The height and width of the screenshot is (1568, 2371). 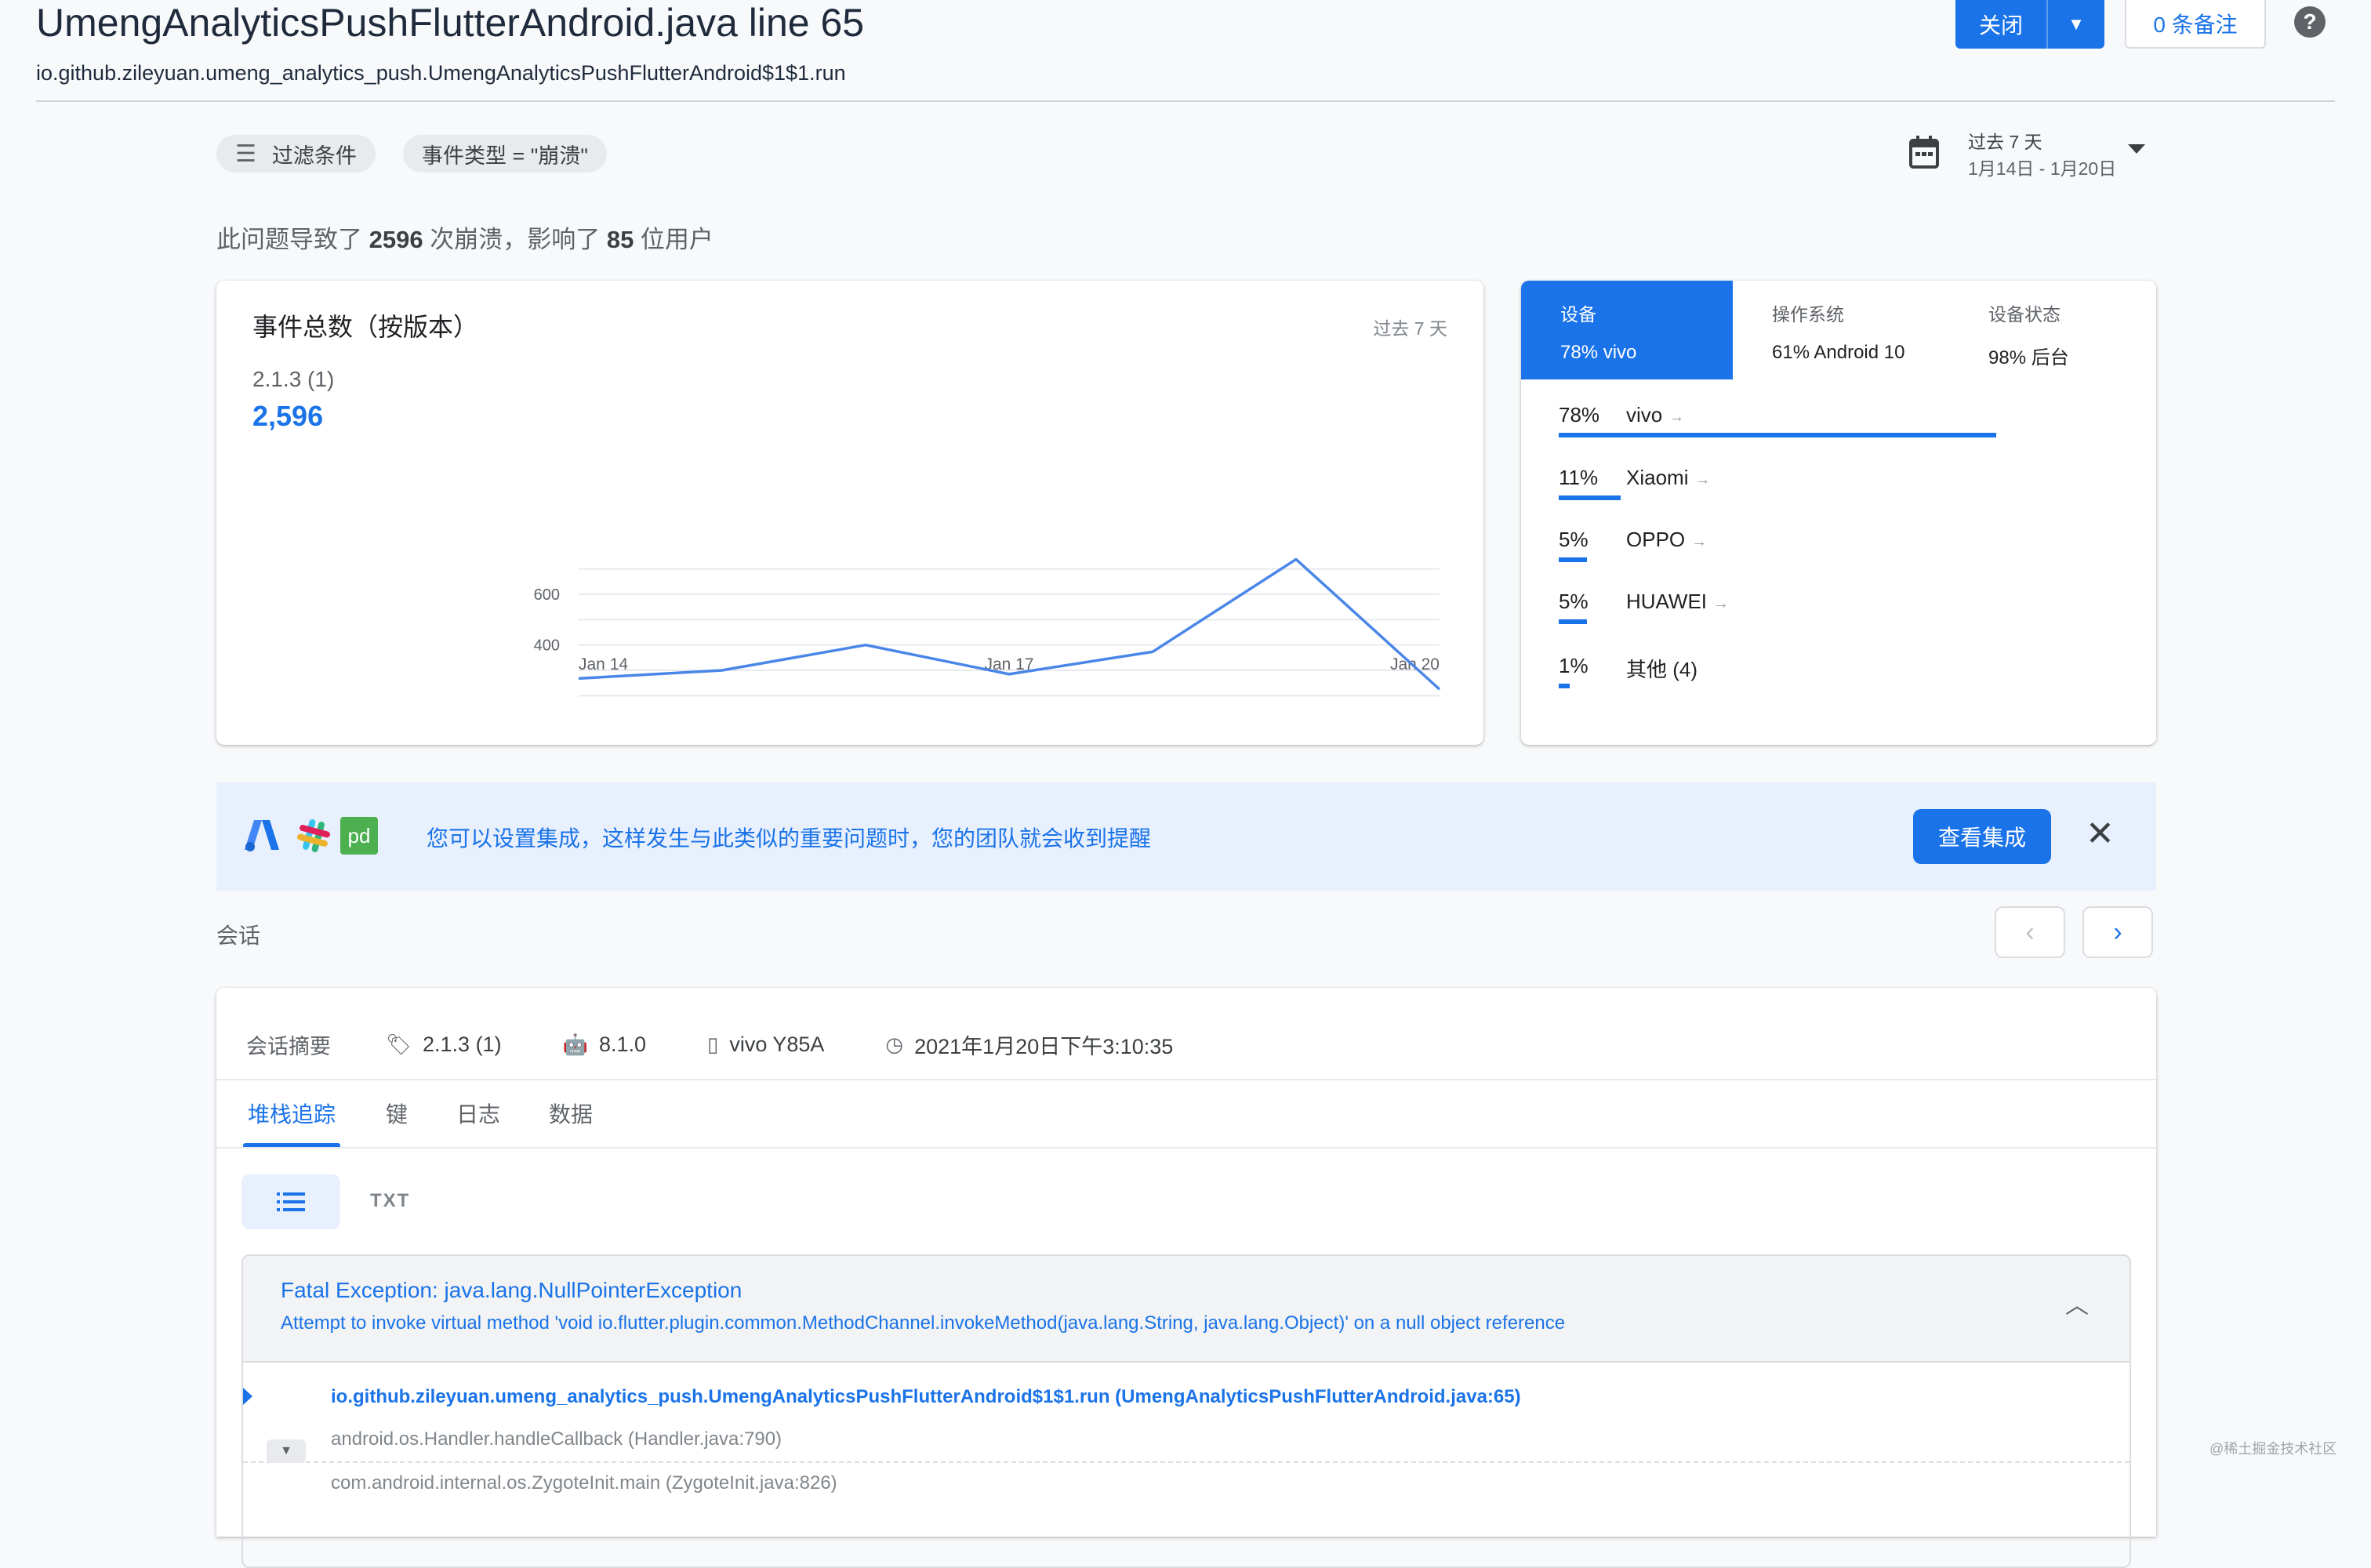 I want to click on chart-range-label: 过去 7 天, so click(x=1410, y=328).